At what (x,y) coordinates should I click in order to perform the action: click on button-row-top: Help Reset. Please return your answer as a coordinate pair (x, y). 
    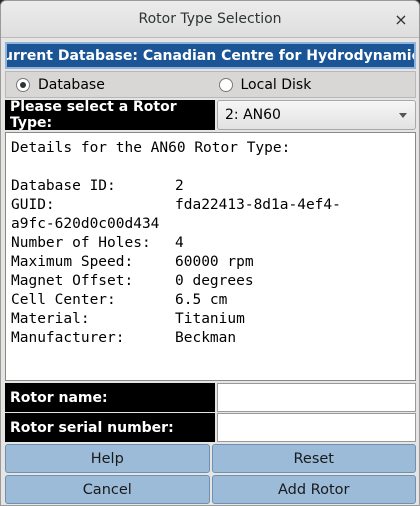
    Looking at the image, I should click on (210, 458).